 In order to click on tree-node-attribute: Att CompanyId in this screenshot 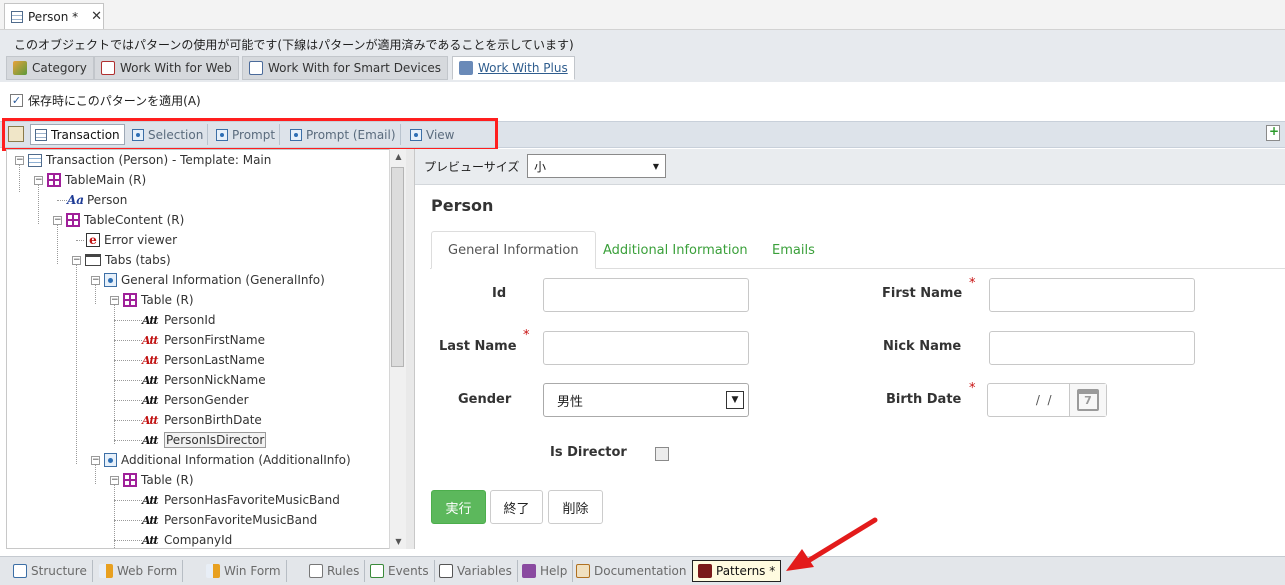, I will do `click(187, 539)`.